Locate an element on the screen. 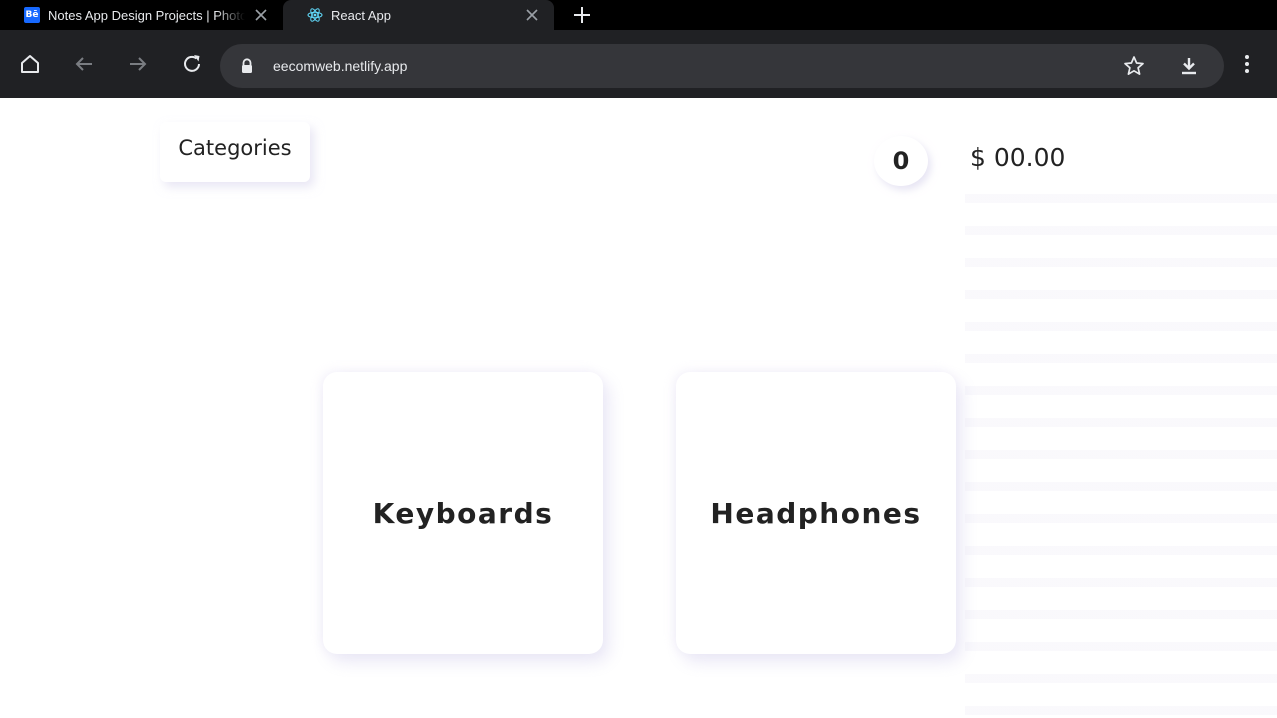  browser-tab-behance: Bē Notes App Design Projects | Photos is located at coordinates (141, 15).